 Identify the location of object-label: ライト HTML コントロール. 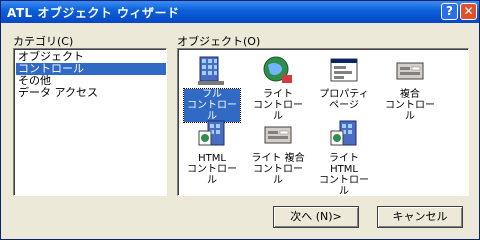
(344, 175).